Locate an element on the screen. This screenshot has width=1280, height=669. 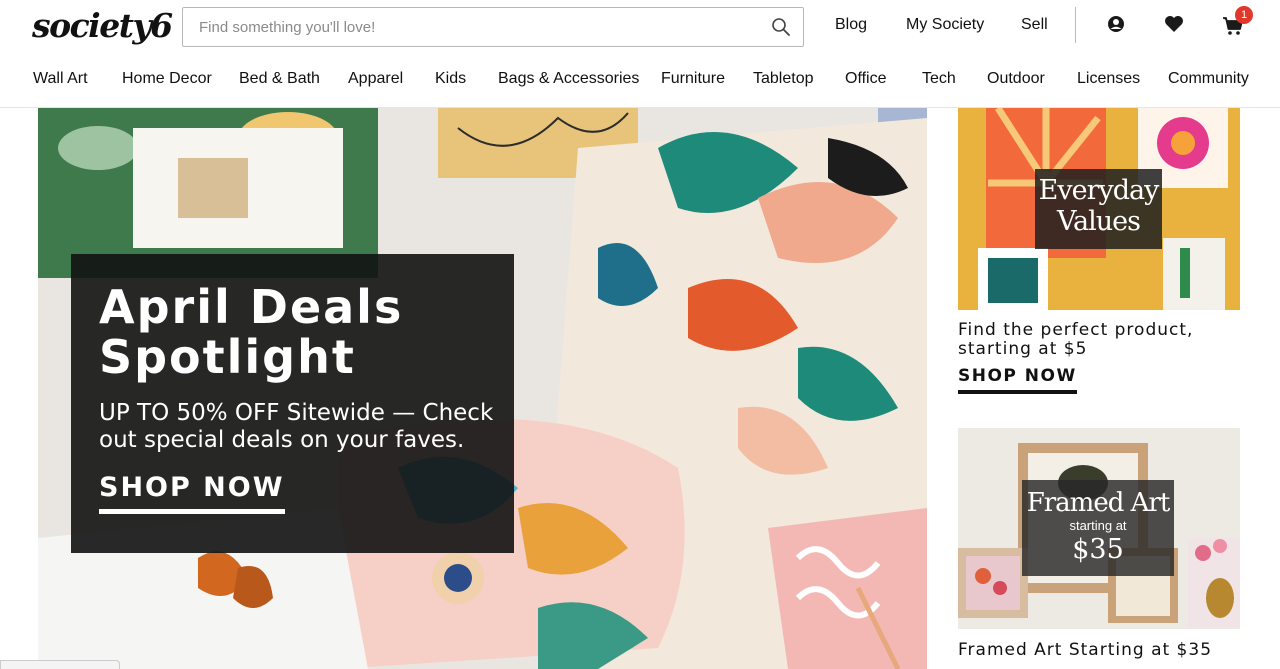
framed-overlay-line1: Framed Art is located at coordinates (1098, 503).